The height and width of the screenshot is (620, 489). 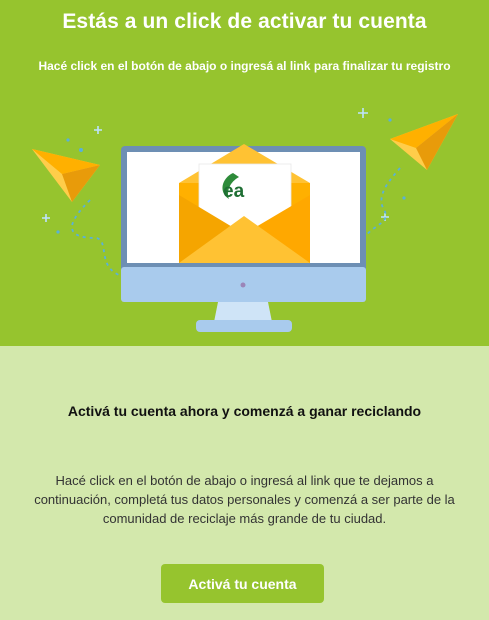 I want to click on activate-account-button: Activá tu cuenta, so click(x=242, y=583).